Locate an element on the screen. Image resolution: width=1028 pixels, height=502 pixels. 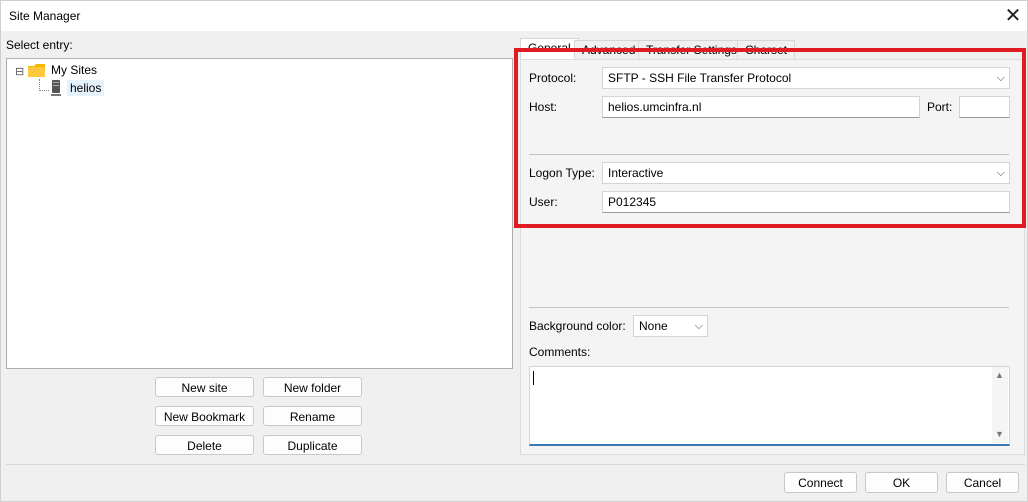
tree-item-helios: helios is located at coordinates (86, 88).